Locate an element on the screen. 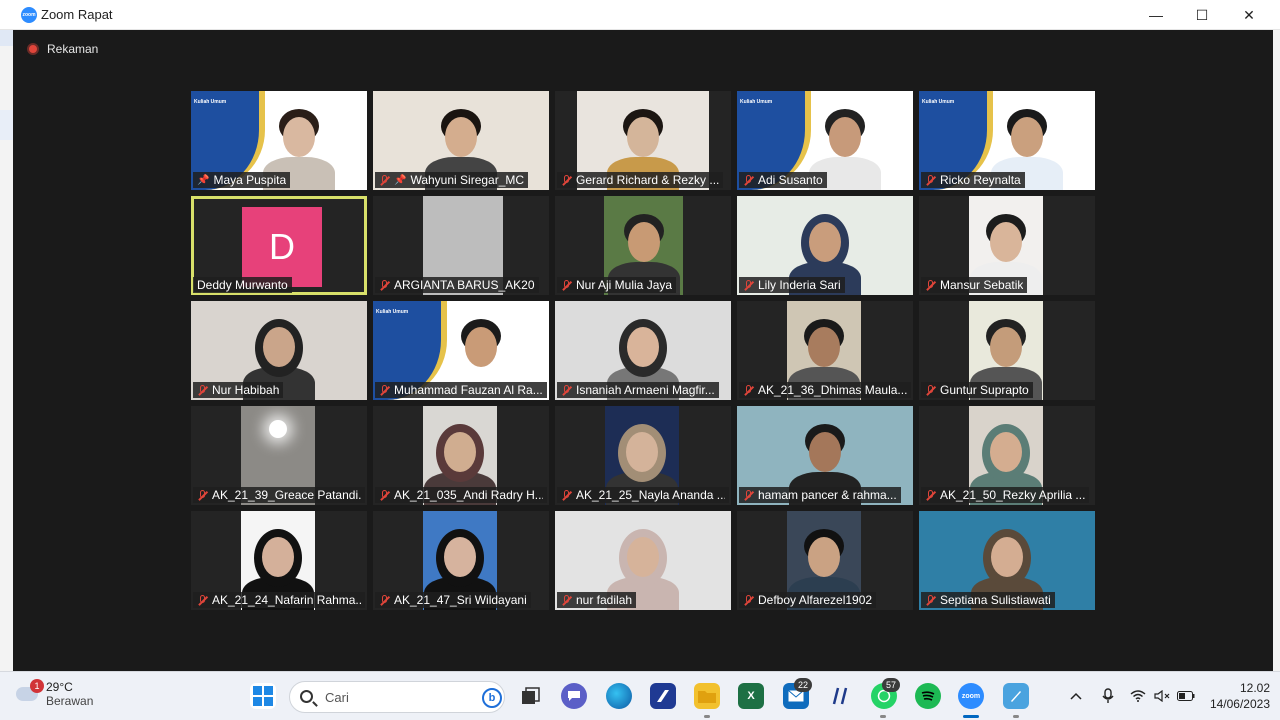 This screenshot has width=1280, height=720. volume-muted-icon is located at coordinates (1162, 696).